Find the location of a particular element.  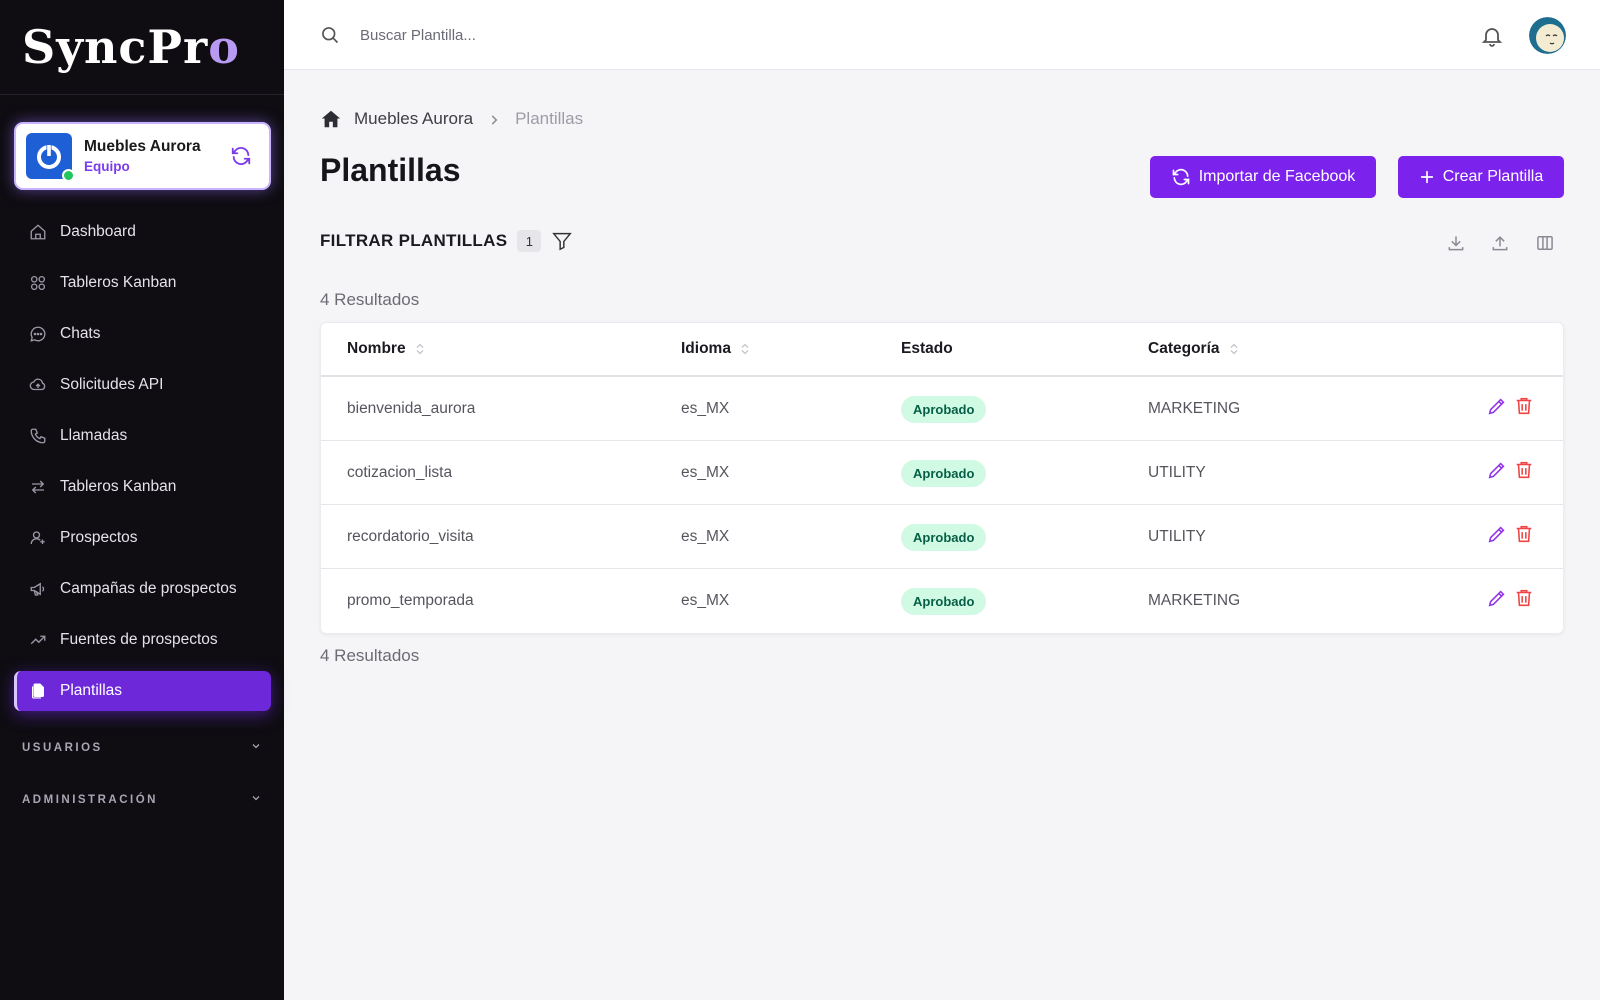

sidebar-item-label: Plantillas is located at coordinates (91, 690).